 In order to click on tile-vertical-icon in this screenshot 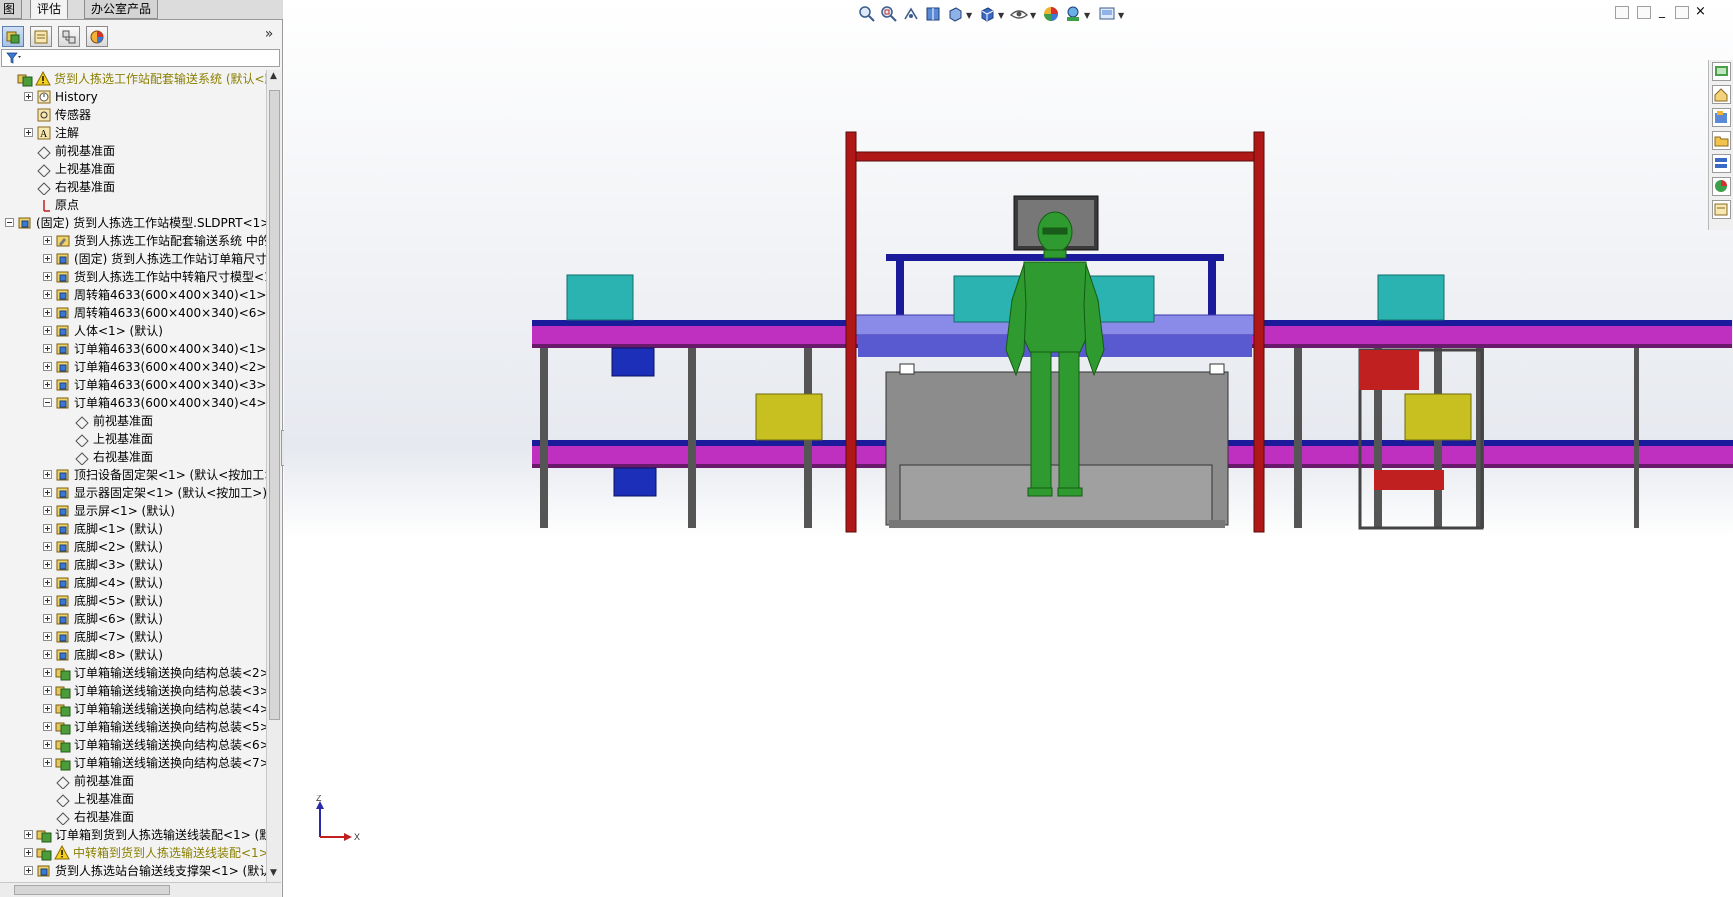, I will do `click(1644, 12)`.